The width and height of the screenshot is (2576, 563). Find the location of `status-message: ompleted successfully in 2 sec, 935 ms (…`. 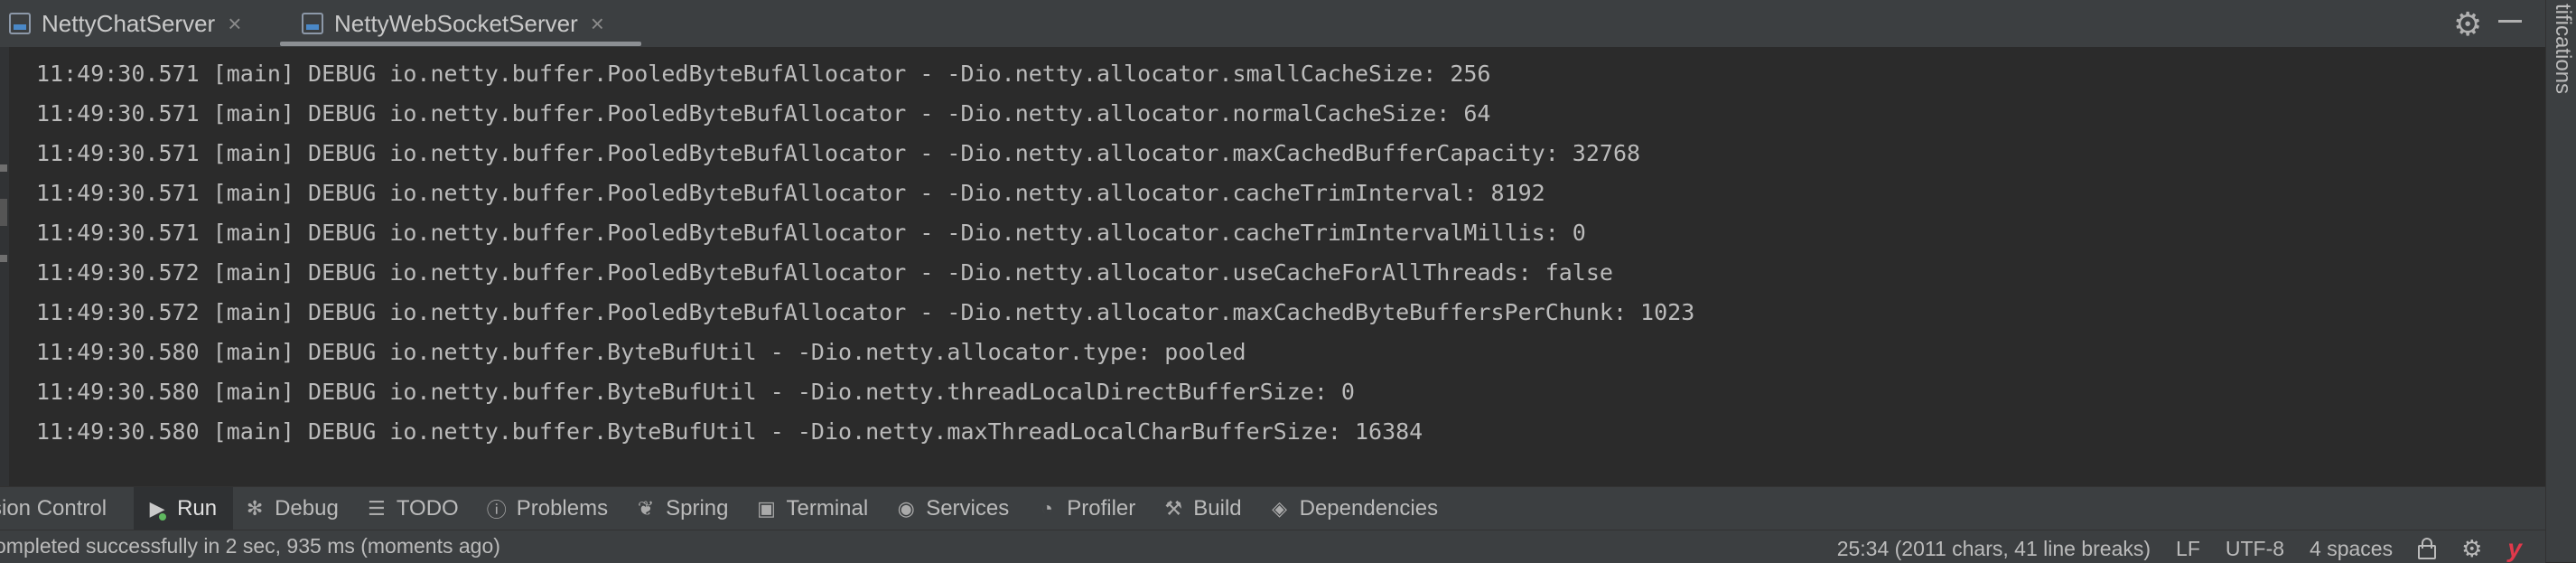

status-message: ompleted successfully in 2 sec, 935 ms (… is located at coordinates (250, 546).